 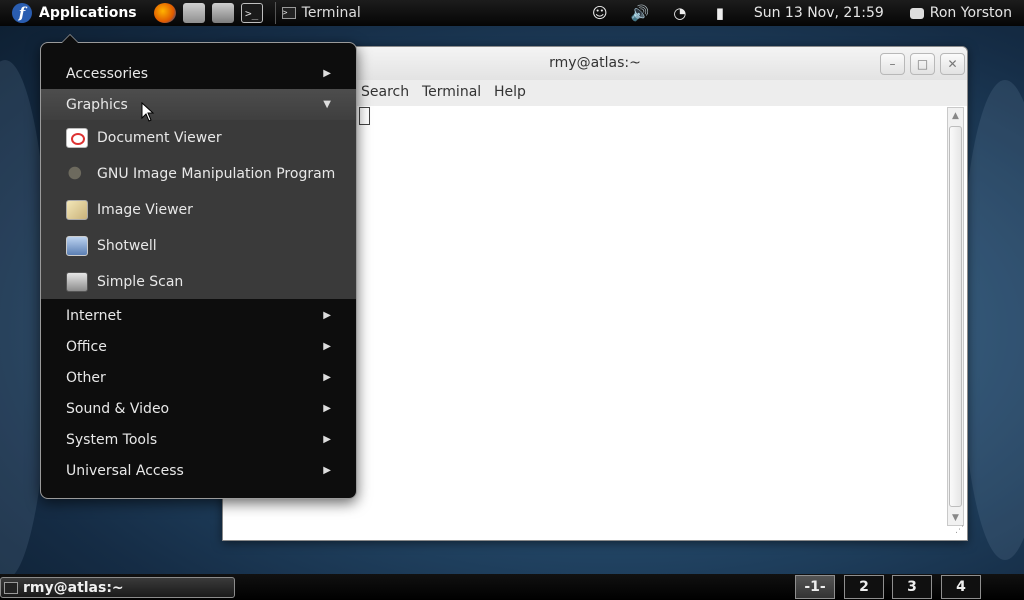 I want to click on active-window-title: Terminal, so click(x=331, y=13).